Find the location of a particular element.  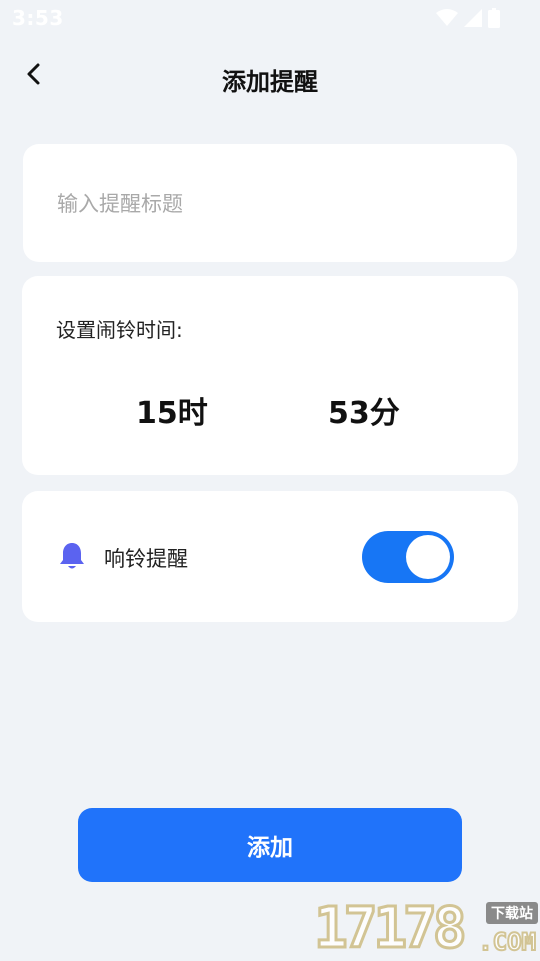

bell-icon is located at coordinates (72, 558).